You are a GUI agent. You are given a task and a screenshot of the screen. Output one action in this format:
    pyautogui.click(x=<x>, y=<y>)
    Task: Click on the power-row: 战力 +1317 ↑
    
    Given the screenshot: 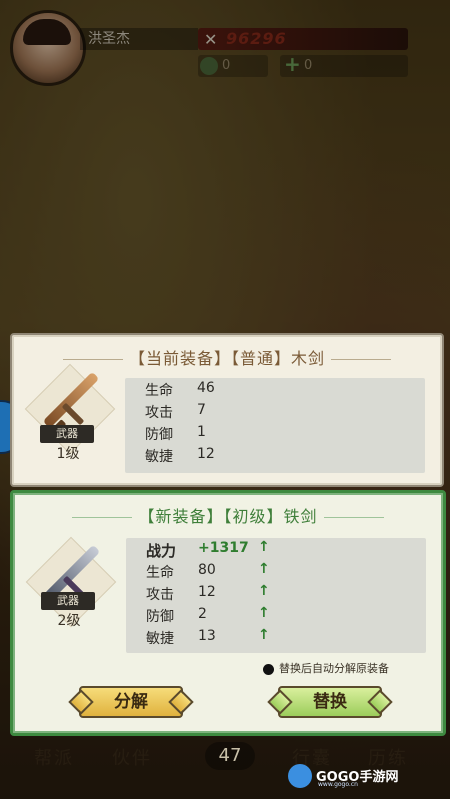 What is the action you would take?
    pyautogui.click(x=208, y=549)
    